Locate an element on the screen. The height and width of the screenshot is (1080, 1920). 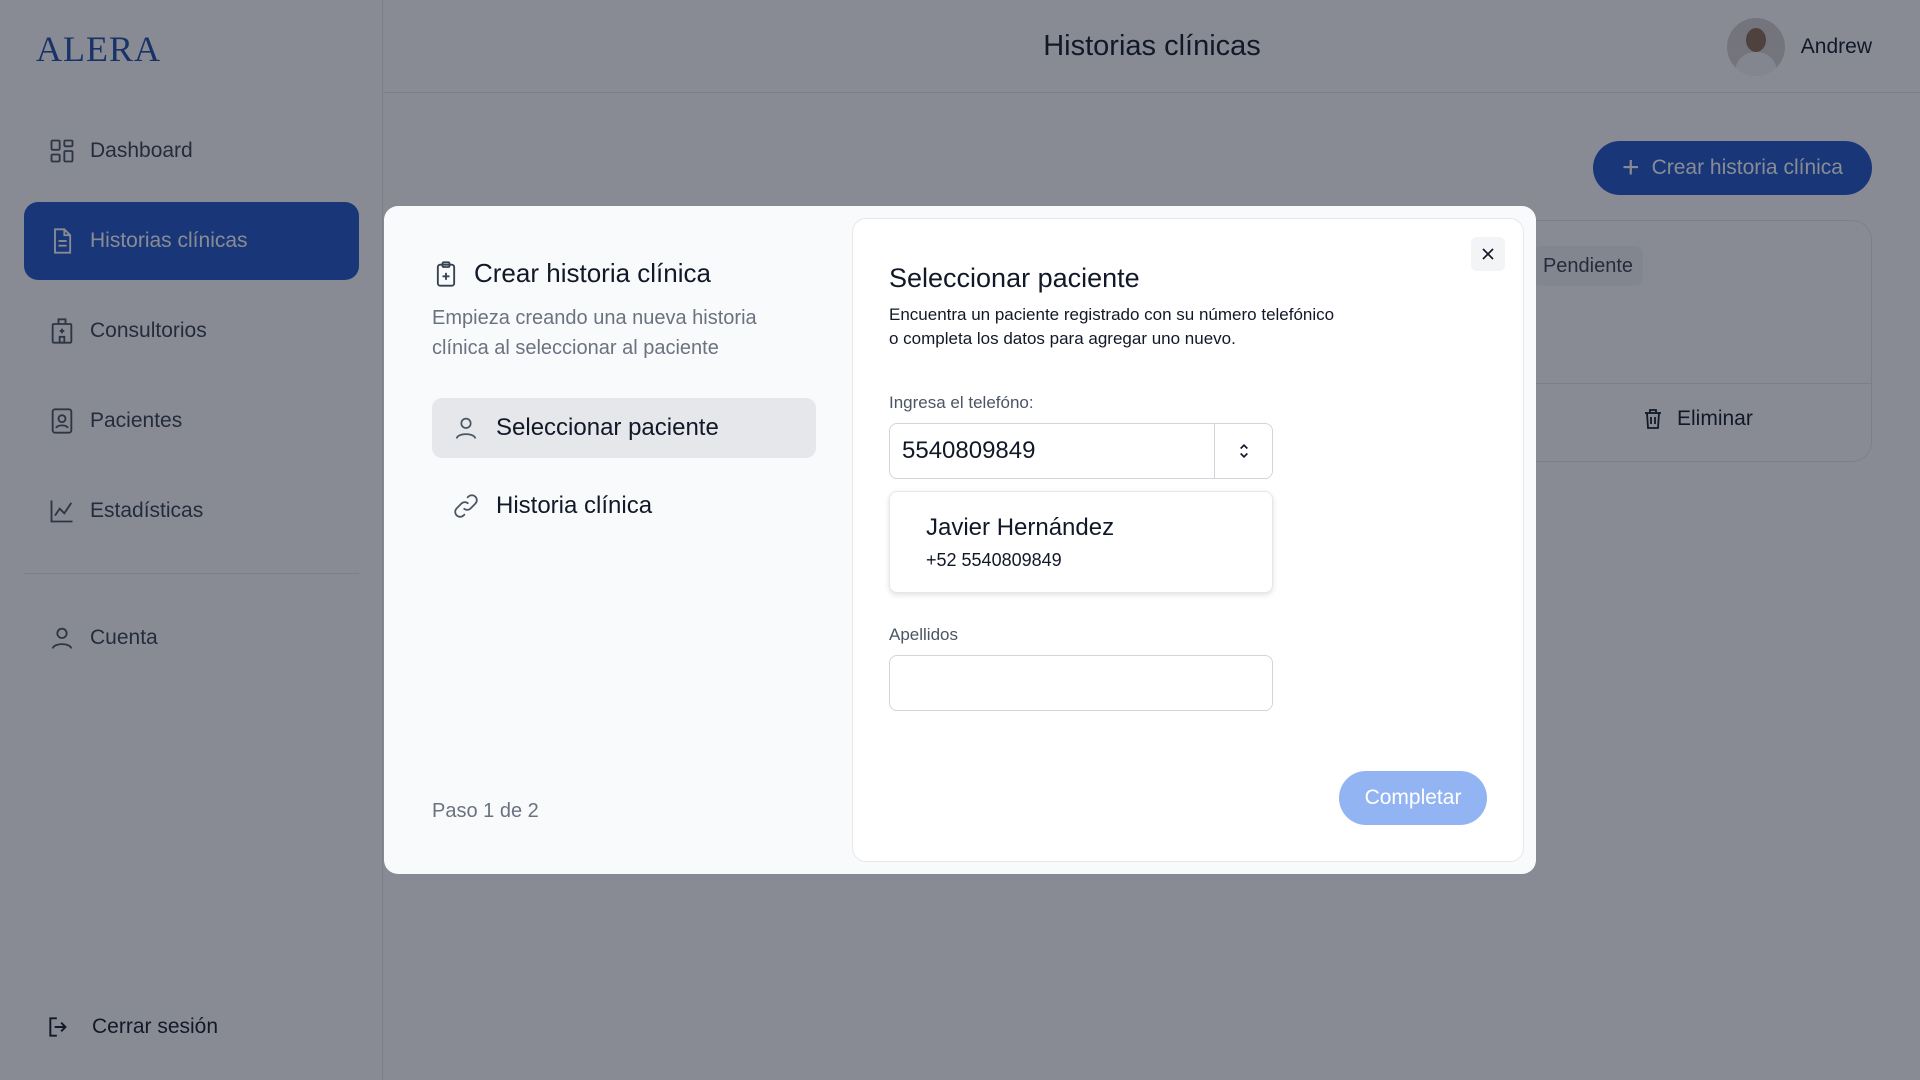
link-icon is located at coordinates (466, 506).